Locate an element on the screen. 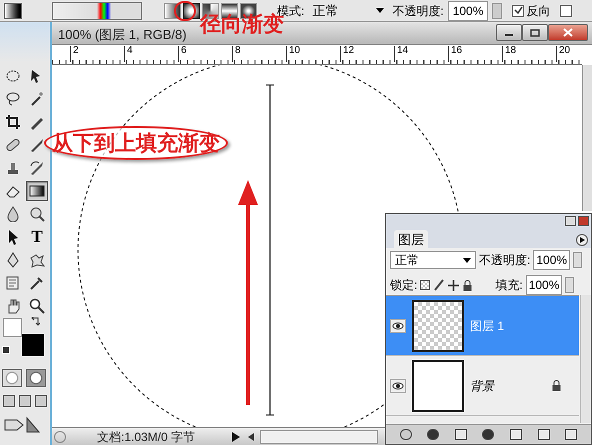 This screenshot has height=445, width=592. panel-menu-button is located at coordinates (582, 240).